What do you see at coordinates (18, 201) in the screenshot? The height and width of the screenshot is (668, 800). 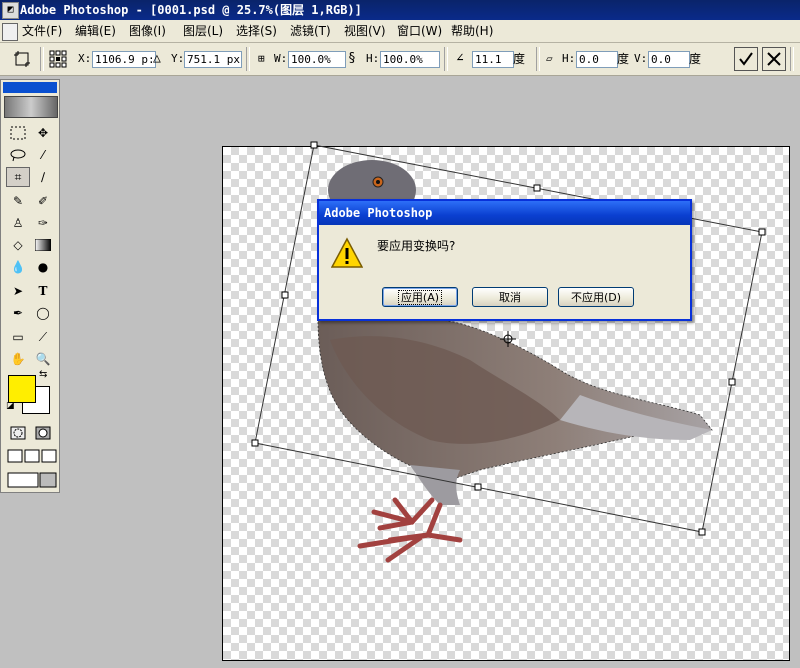 I see `healing-brush-icon: ✎` at bounding box center [18, 201].